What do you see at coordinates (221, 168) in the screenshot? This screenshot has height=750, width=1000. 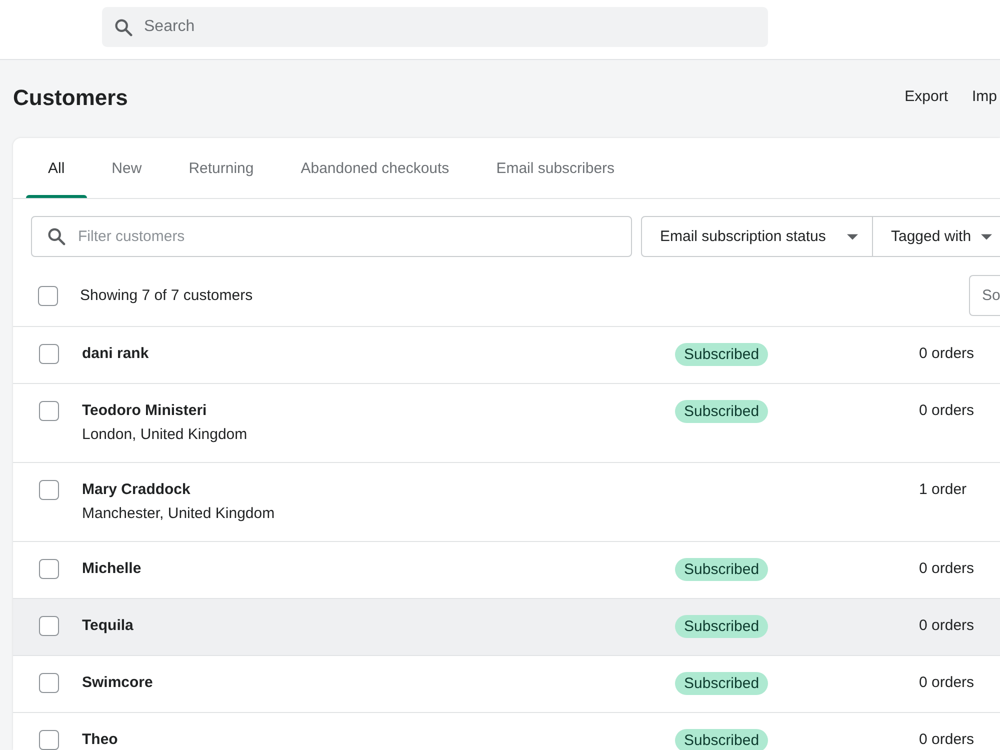 I see `tab: Returning` at bounding box center [221, 168].